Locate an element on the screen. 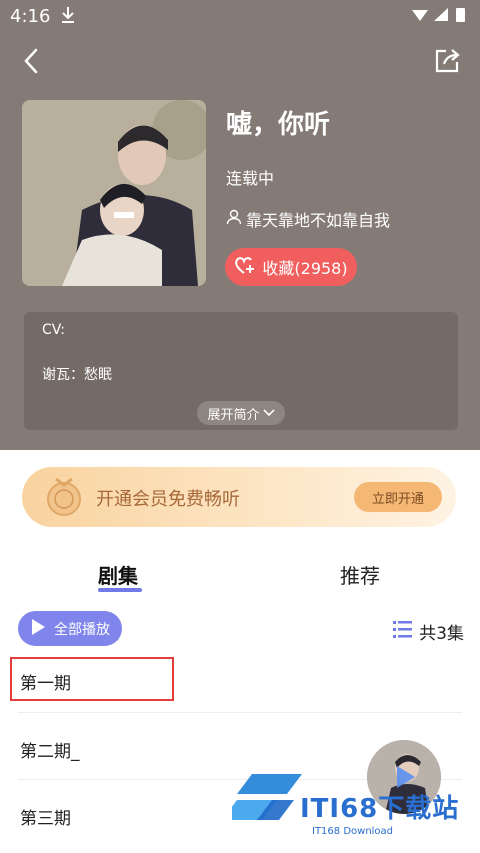 This screenshot has height=853, width=480. album-cover is located at coordinates (114, 193).